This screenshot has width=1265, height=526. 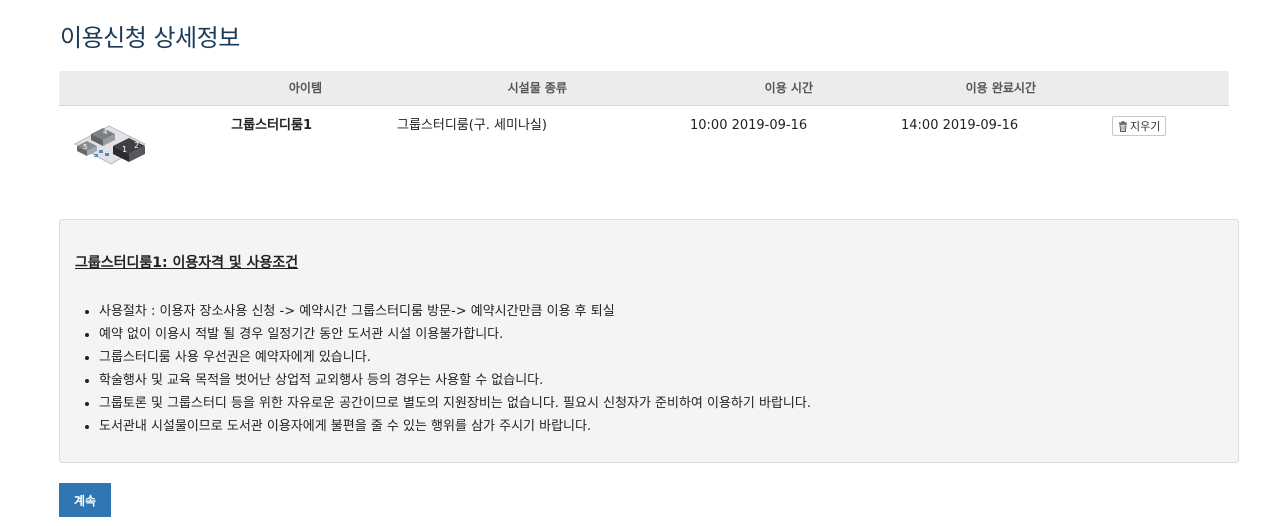 I want to click on room-number: 6, so click(x=95, y=158).